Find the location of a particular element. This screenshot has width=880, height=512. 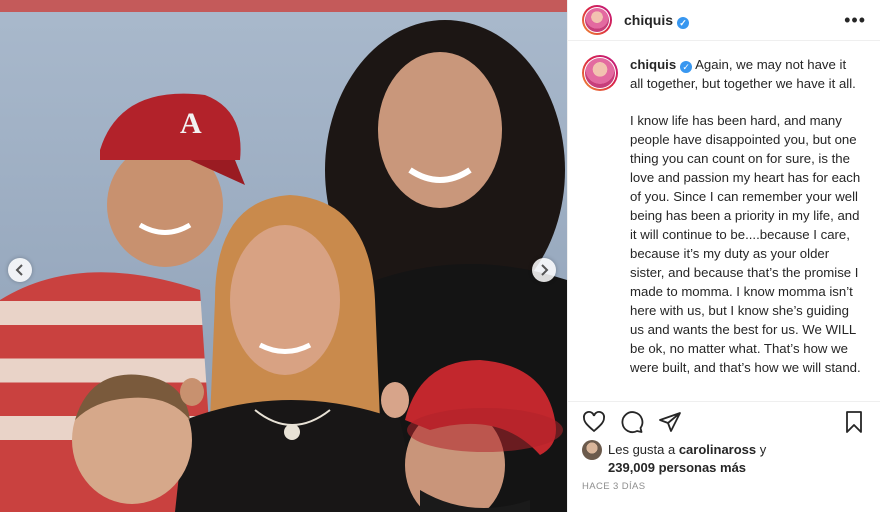

chevron-left-icon is located at coordinates (19, 270).